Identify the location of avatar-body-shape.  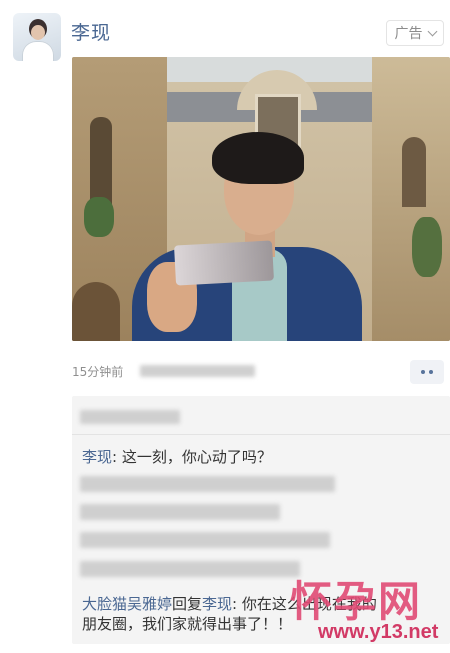
(38, 51).